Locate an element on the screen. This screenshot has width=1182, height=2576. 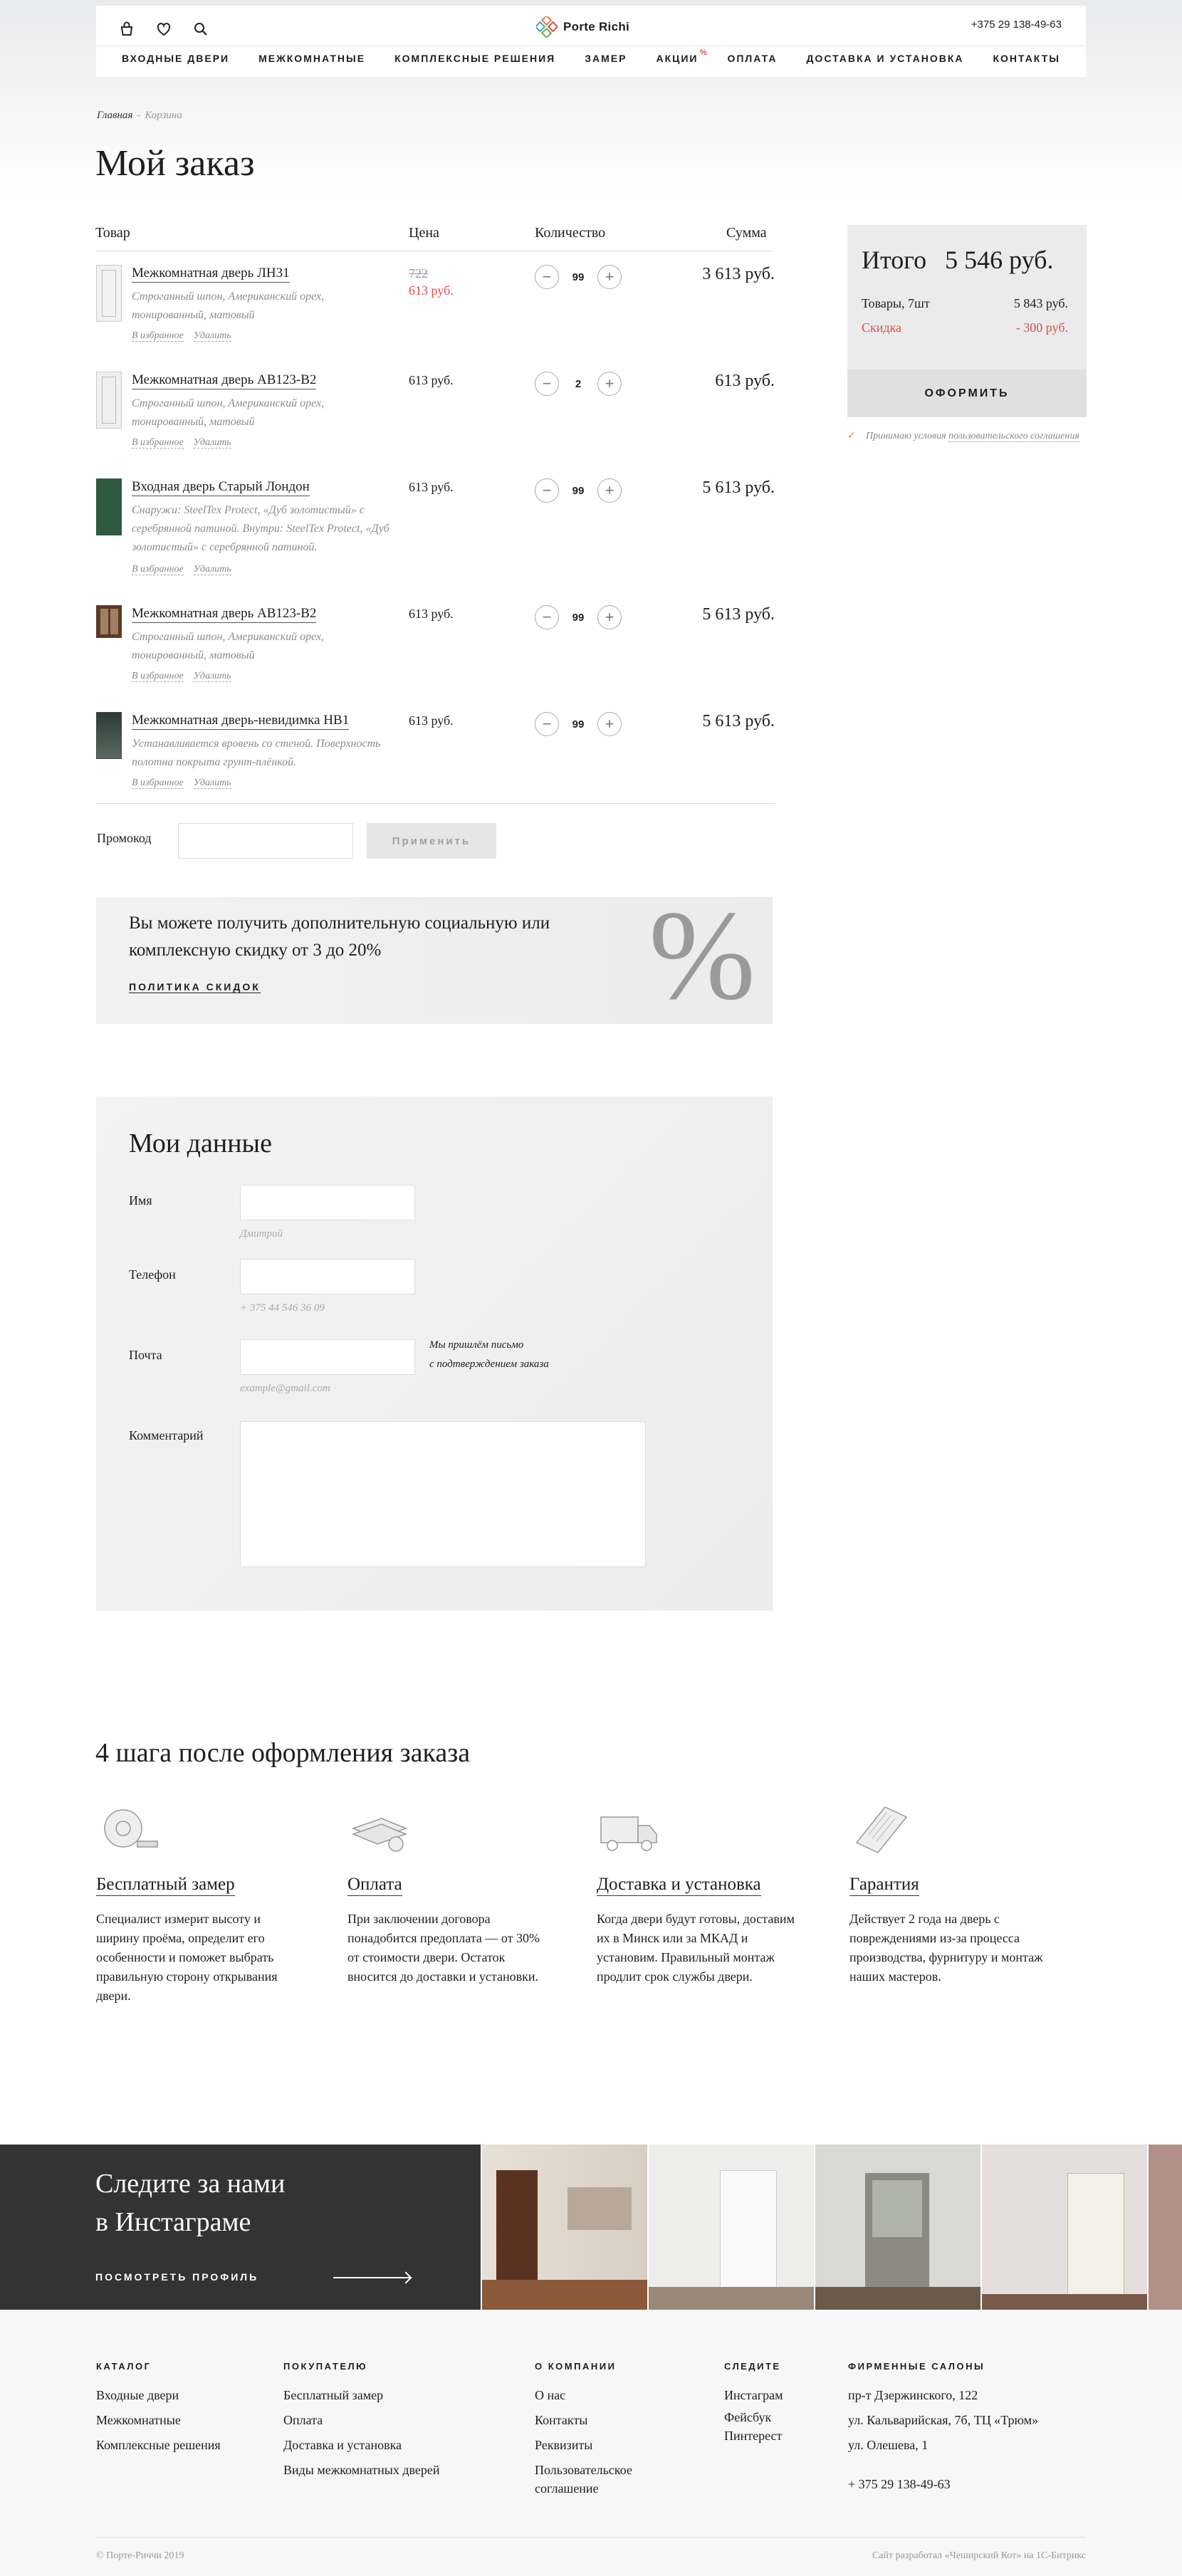
nav-item-payment: Оплата is located at coordinates (752, 58).